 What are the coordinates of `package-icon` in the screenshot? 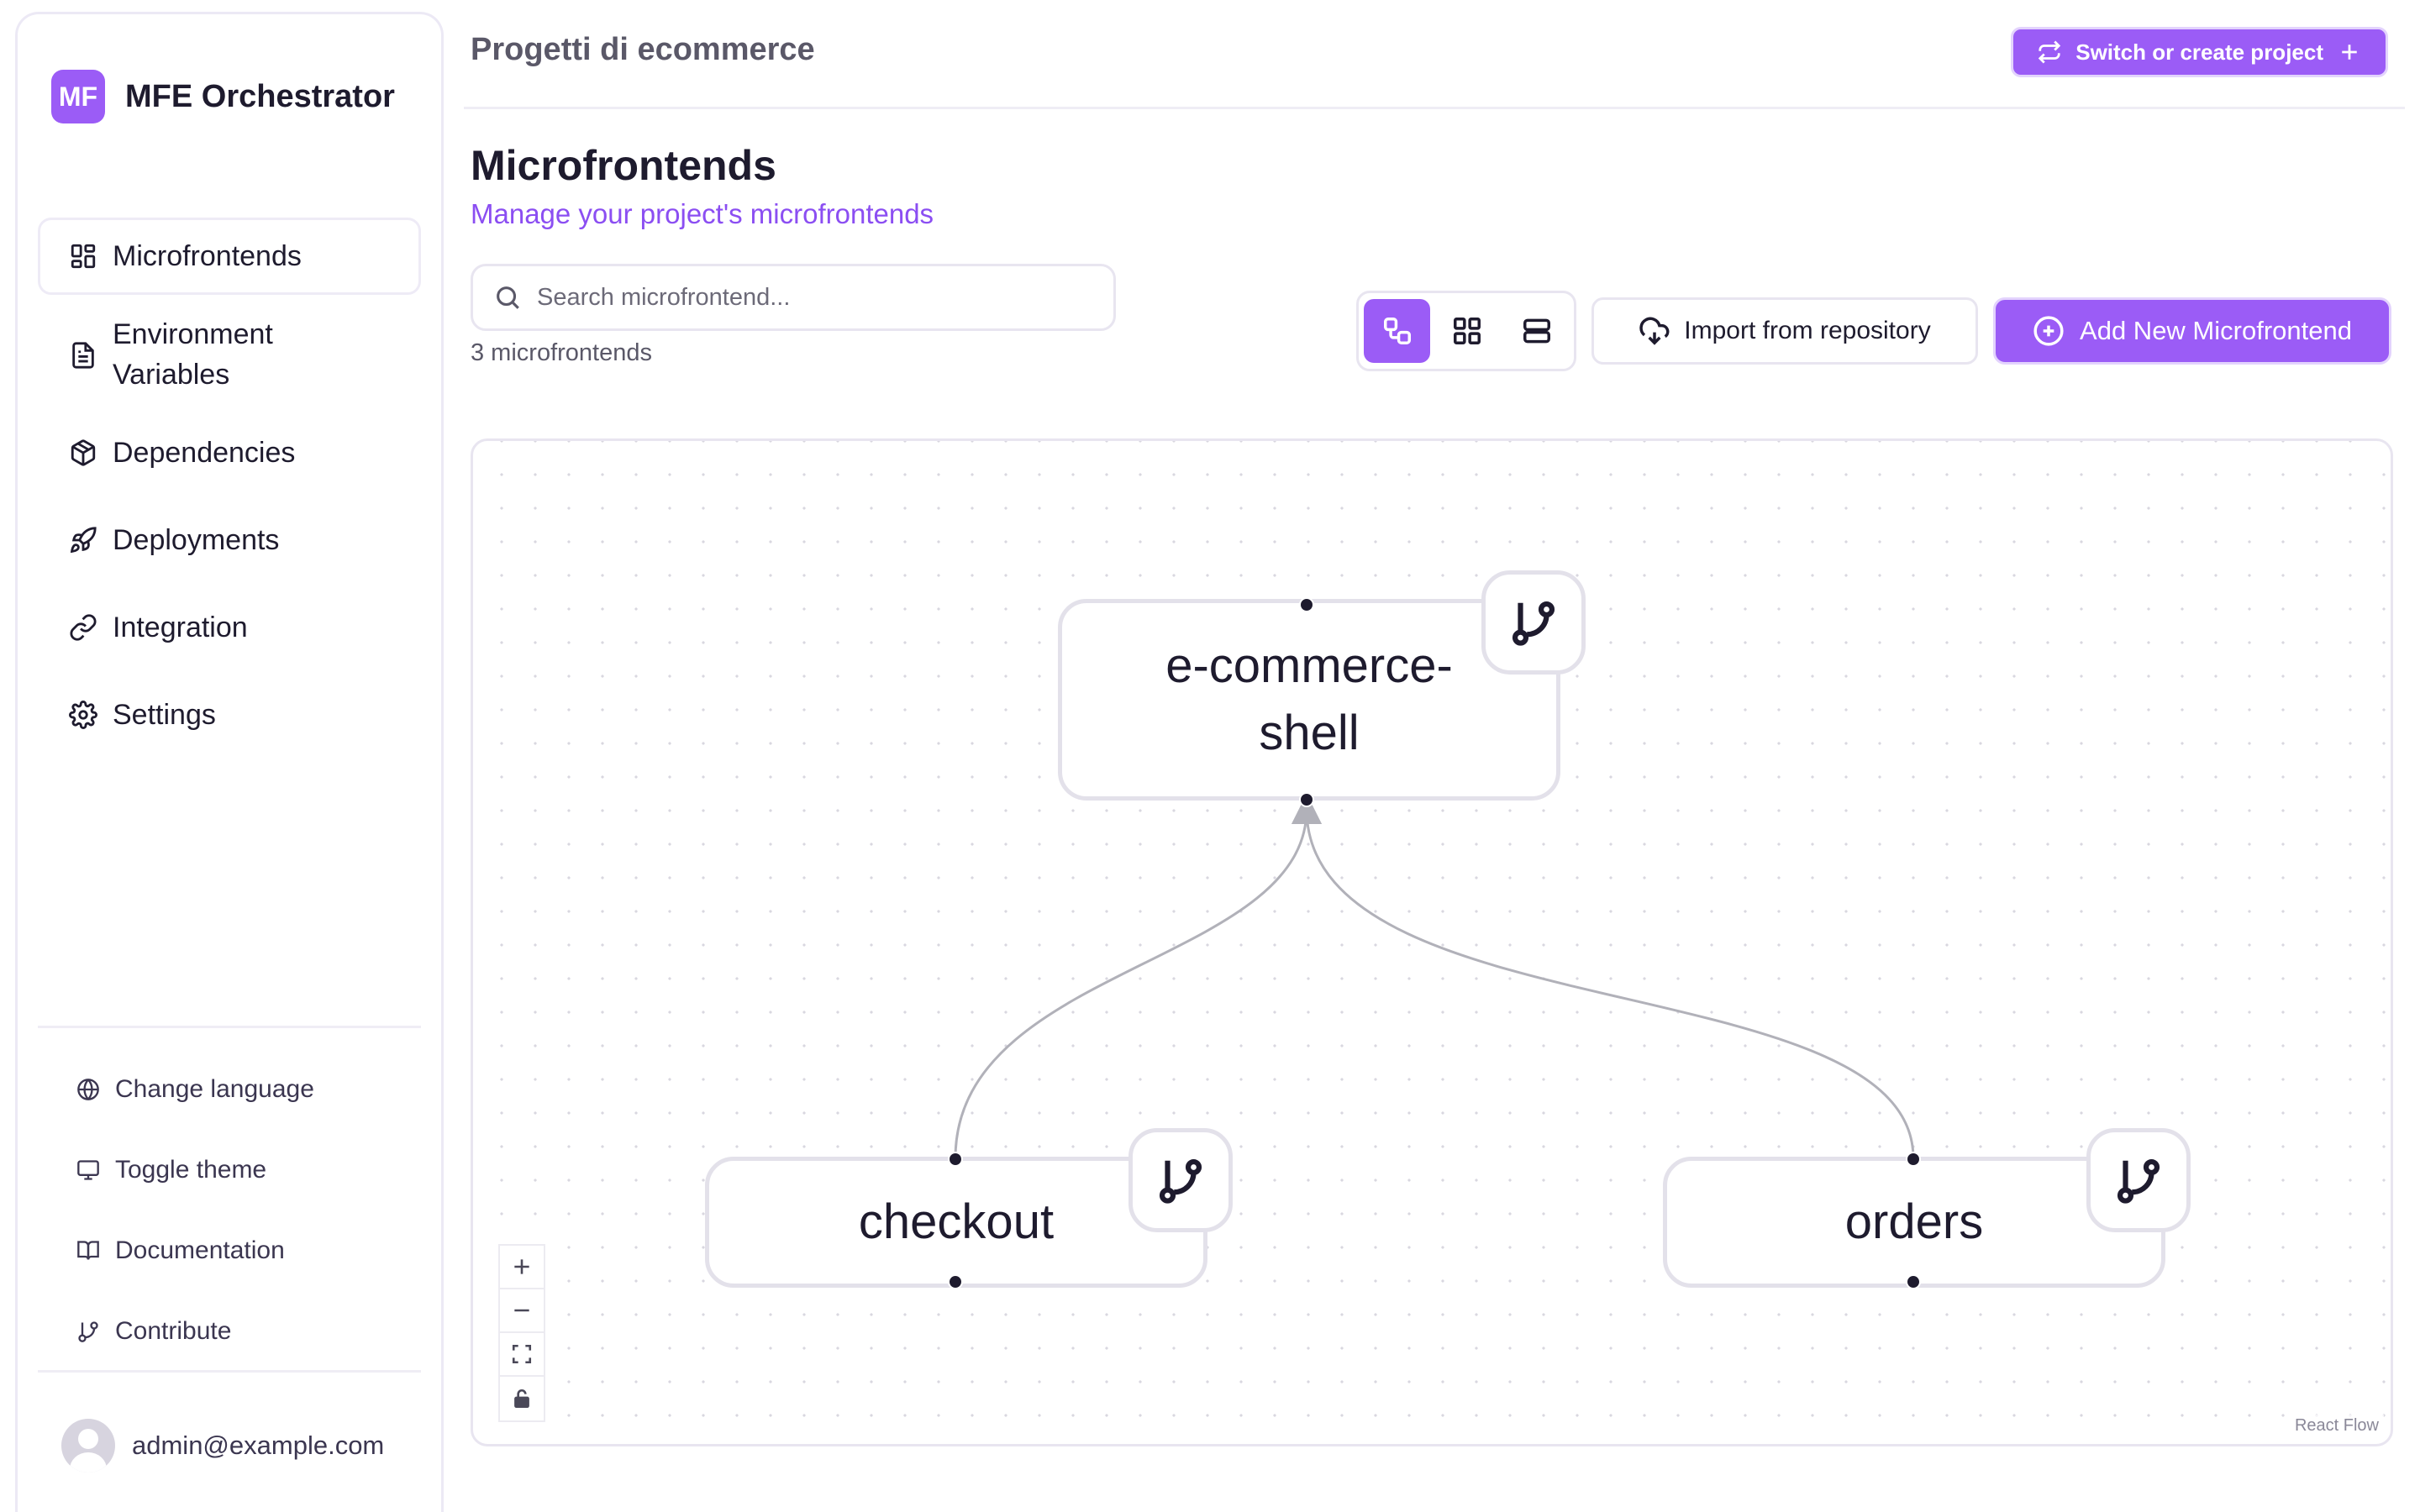 It's located at (83, 452).